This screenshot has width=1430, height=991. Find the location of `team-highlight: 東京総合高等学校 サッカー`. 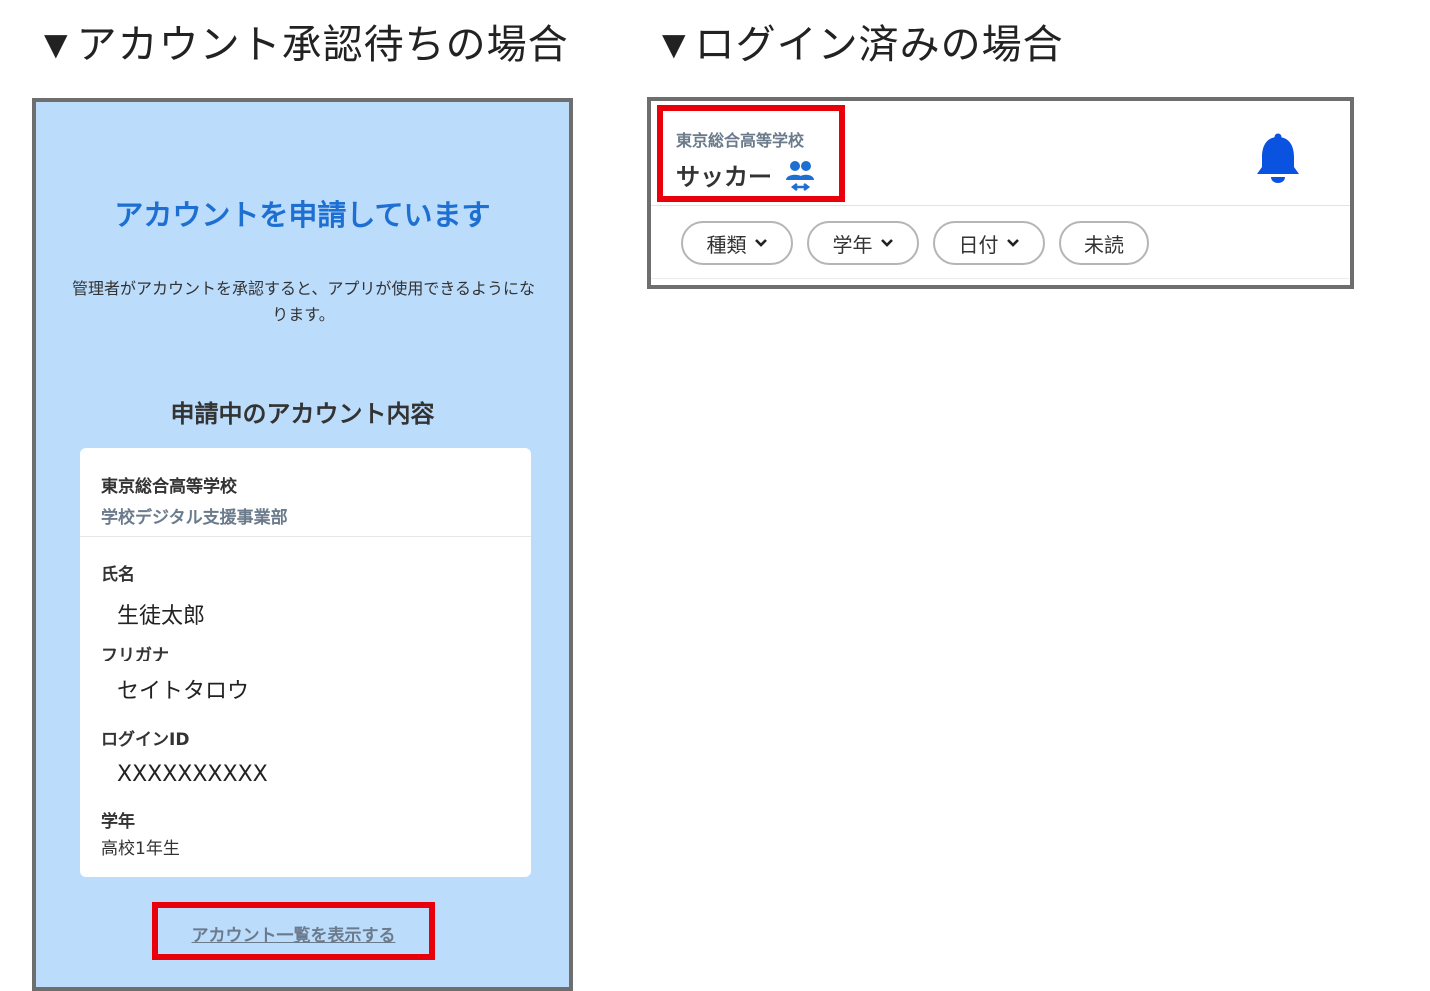

team-highlight: 東京総合高等学校 サッカー is located at coordinates (751, 153).